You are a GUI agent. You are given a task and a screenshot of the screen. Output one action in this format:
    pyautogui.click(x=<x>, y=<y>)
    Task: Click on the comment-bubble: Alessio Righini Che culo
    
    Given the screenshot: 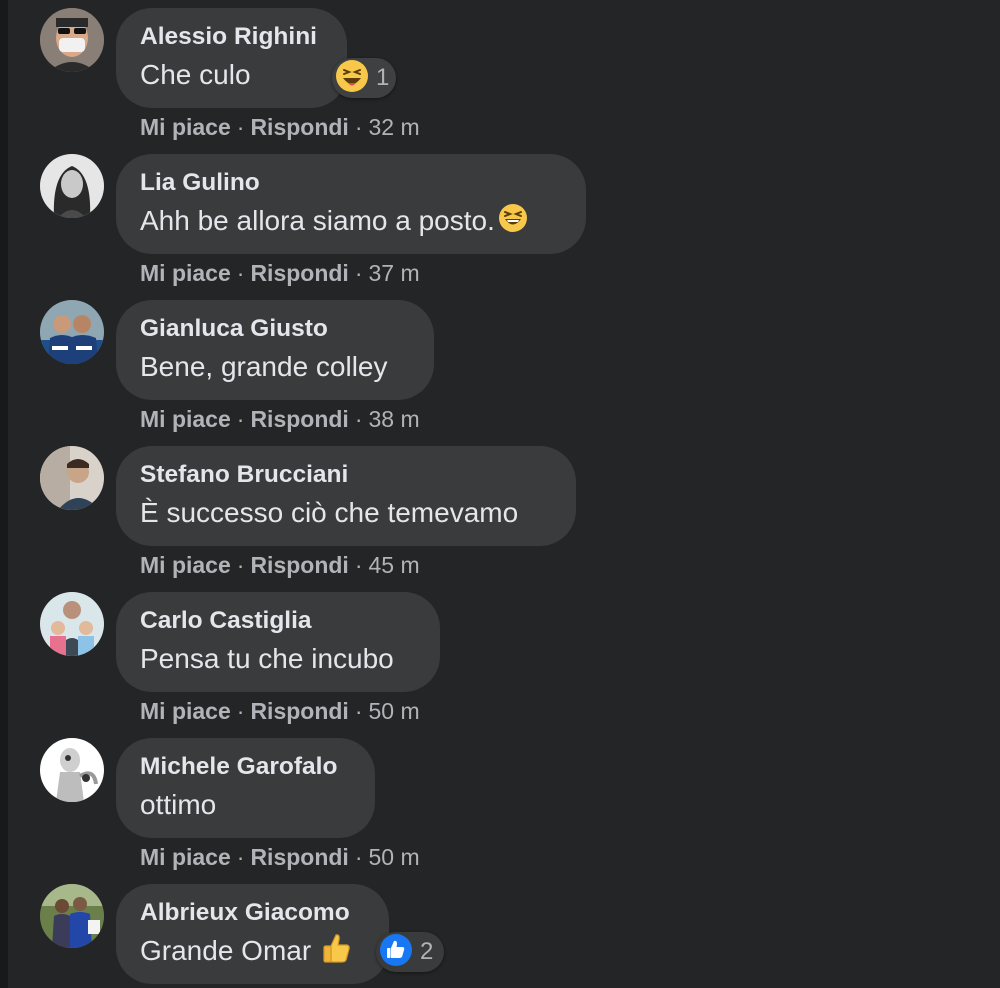 What is the action you would take?
    pyautogui.click(x=231, y=58)
    